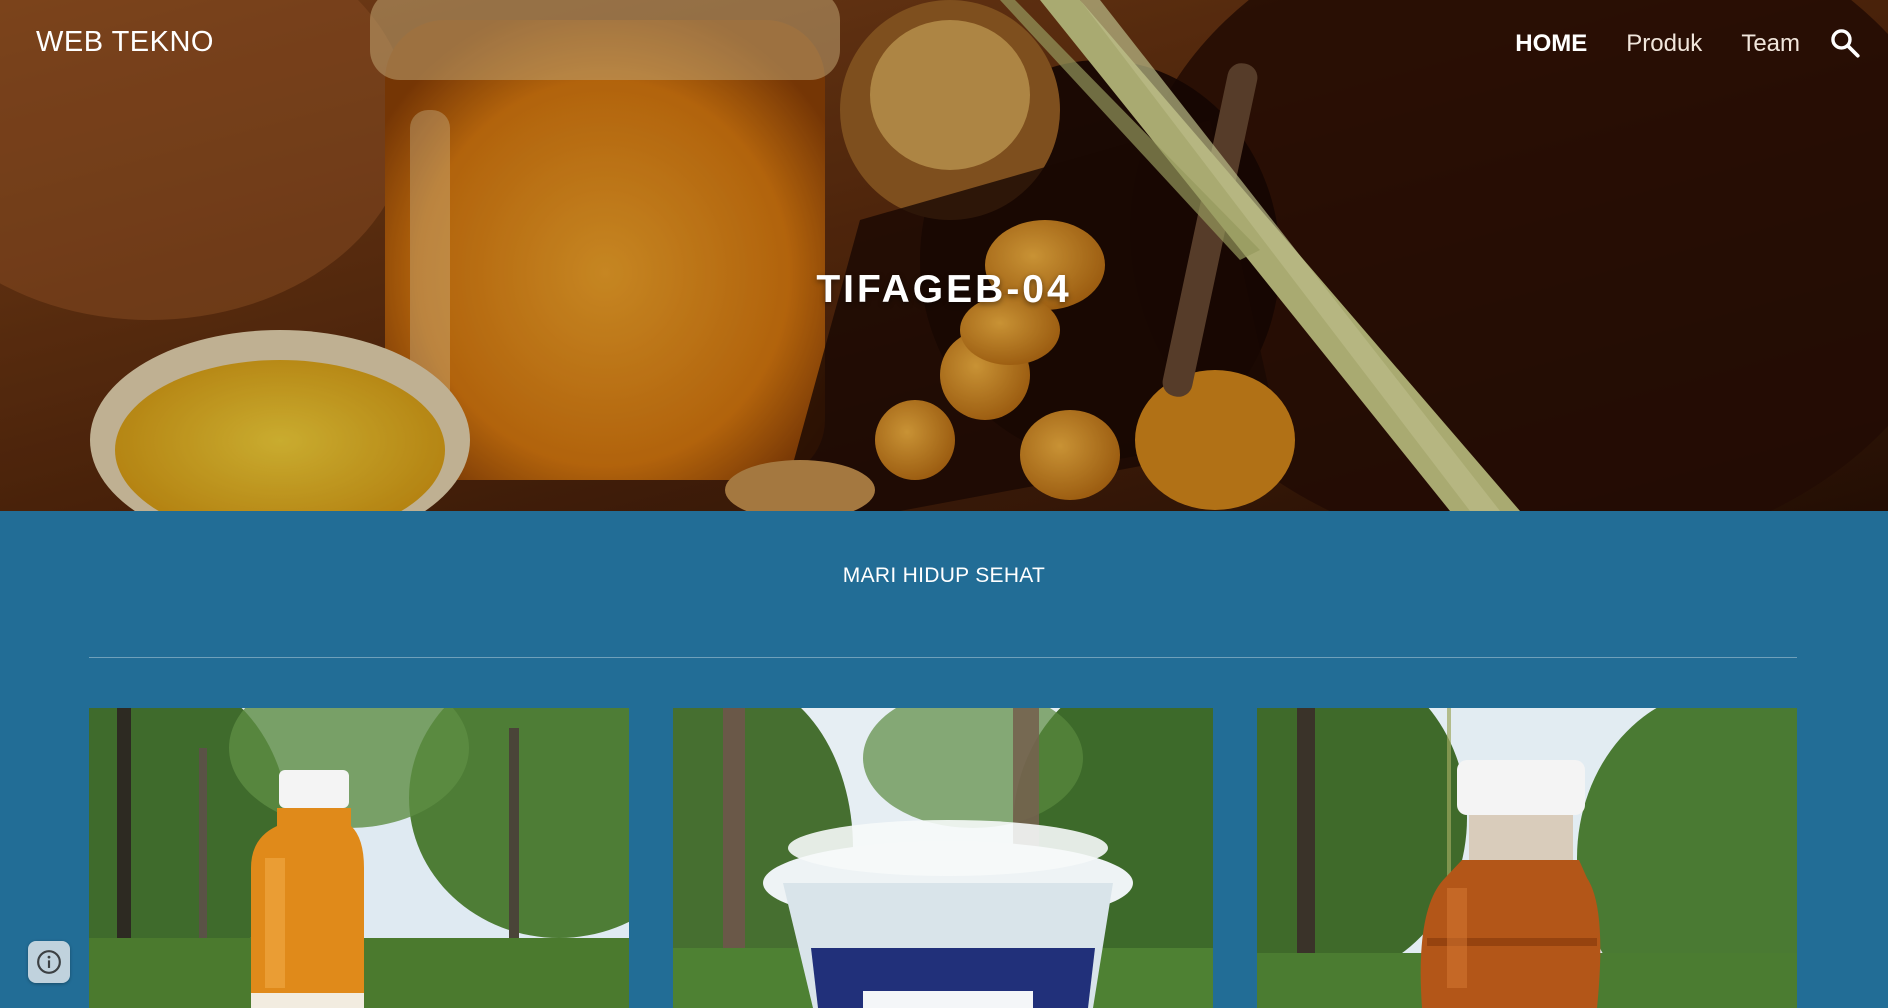 The image size is (1888, 1008). I want to click on turmeric-bottle-image, so click(359, 858).